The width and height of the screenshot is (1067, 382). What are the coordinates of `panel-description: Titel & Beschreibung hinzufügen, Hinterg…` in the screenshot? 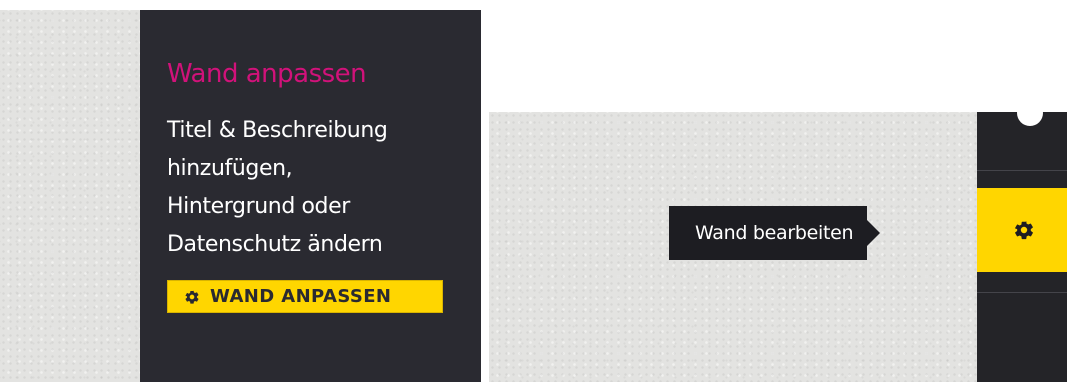 It's located at (317, 188).